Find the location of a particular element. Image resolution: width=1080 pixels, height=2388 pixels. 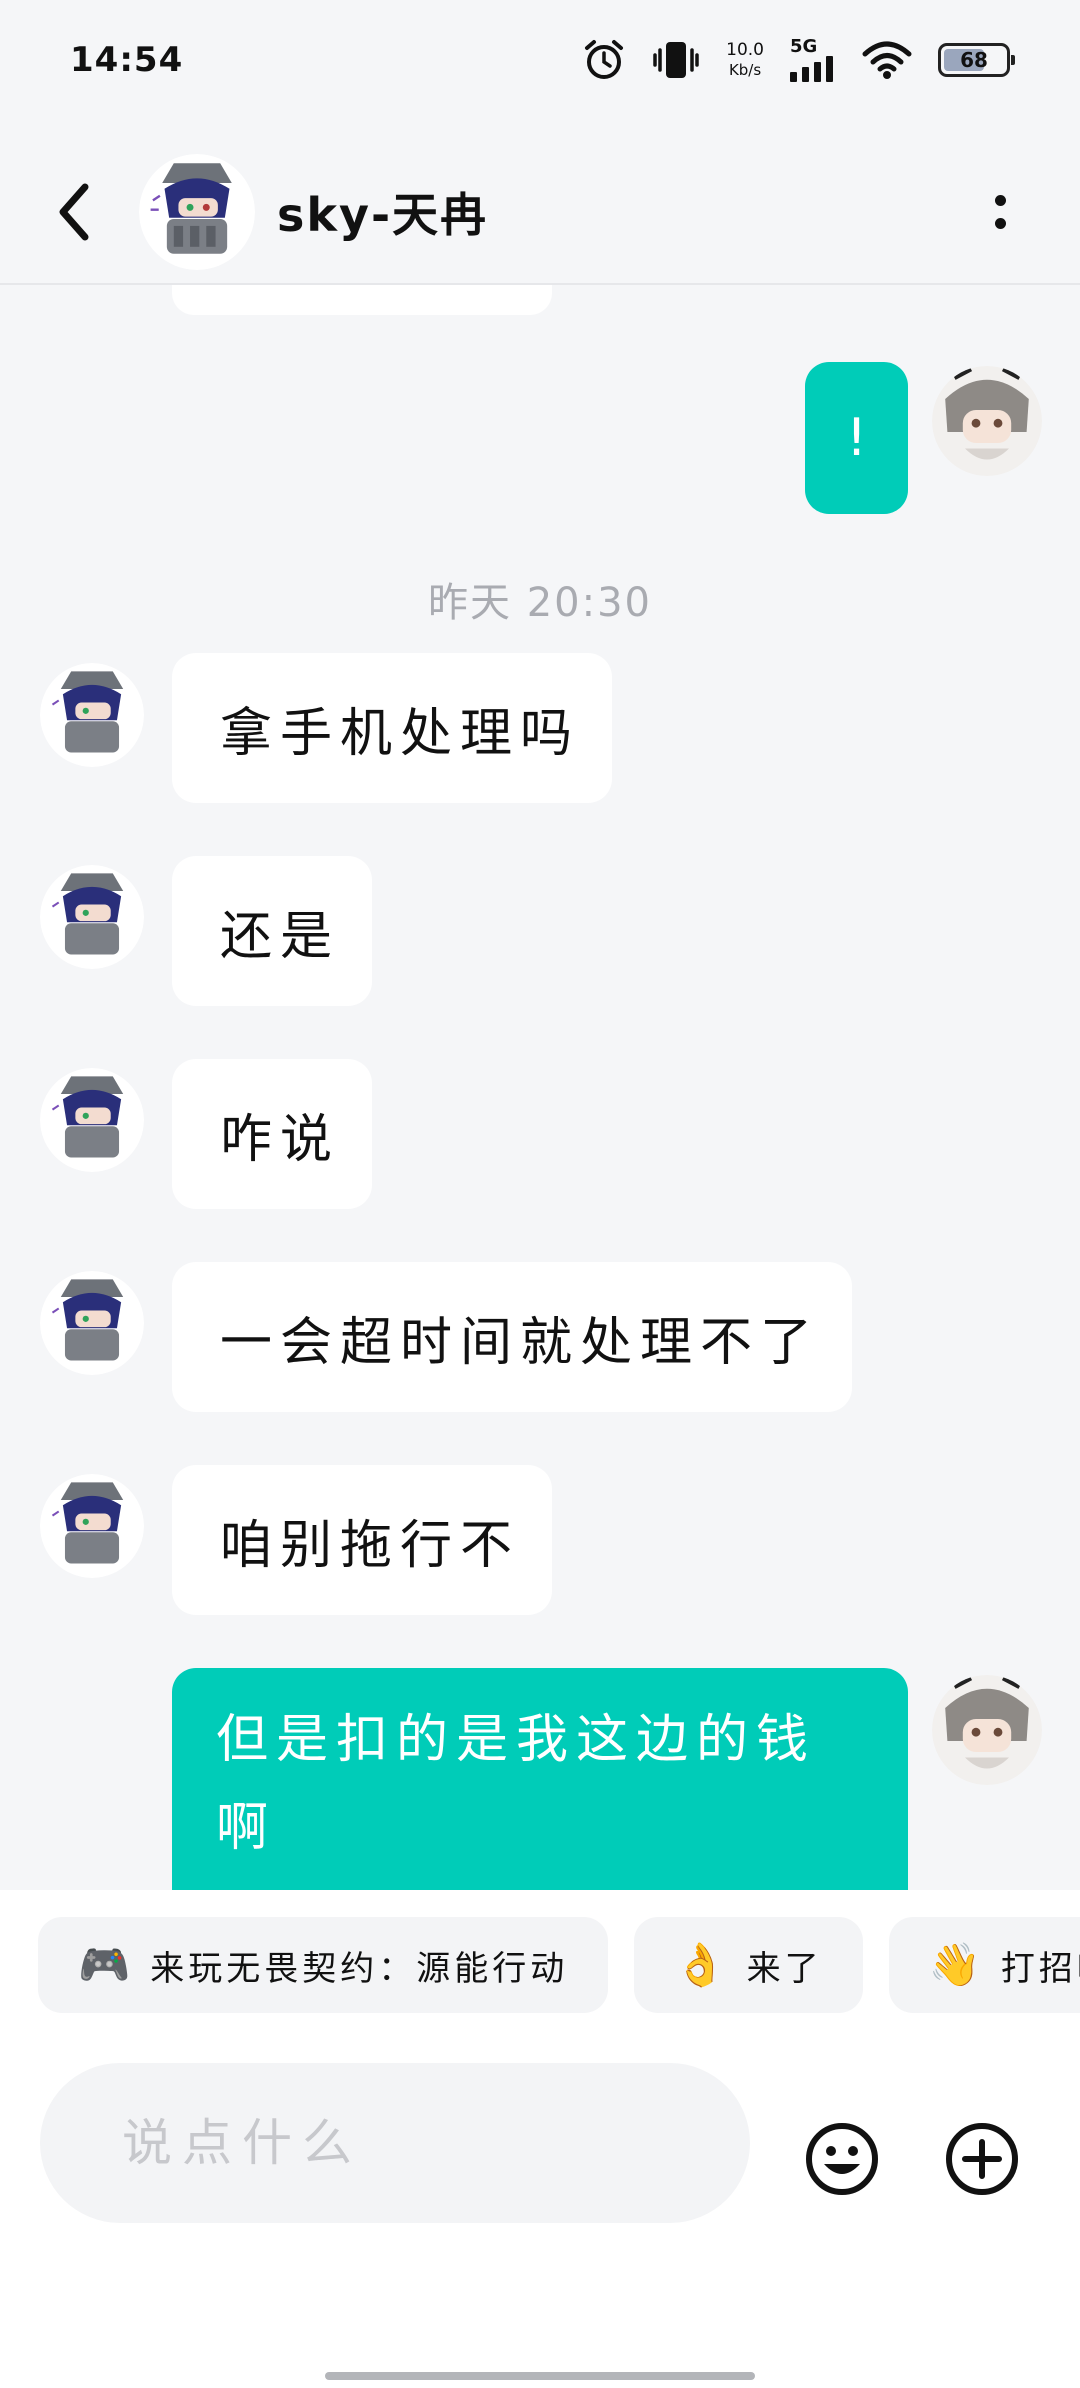

more-button is located at coordinates (1000, 212).